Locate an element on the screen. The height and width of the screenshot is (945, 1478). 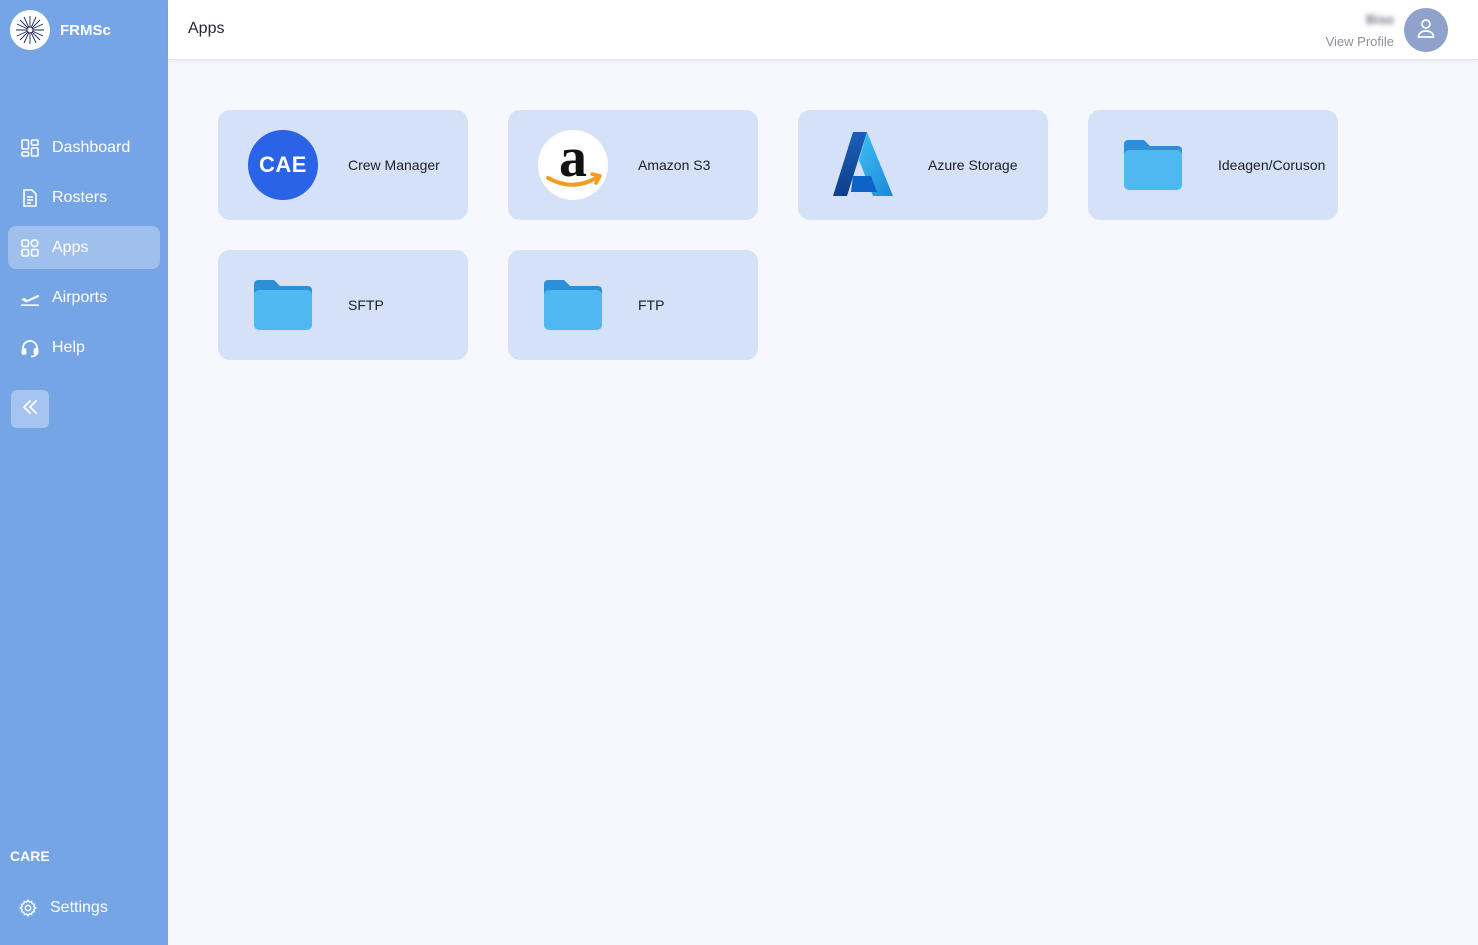
sidebar-item-label: Rosters is located at coordinates (80, 197).